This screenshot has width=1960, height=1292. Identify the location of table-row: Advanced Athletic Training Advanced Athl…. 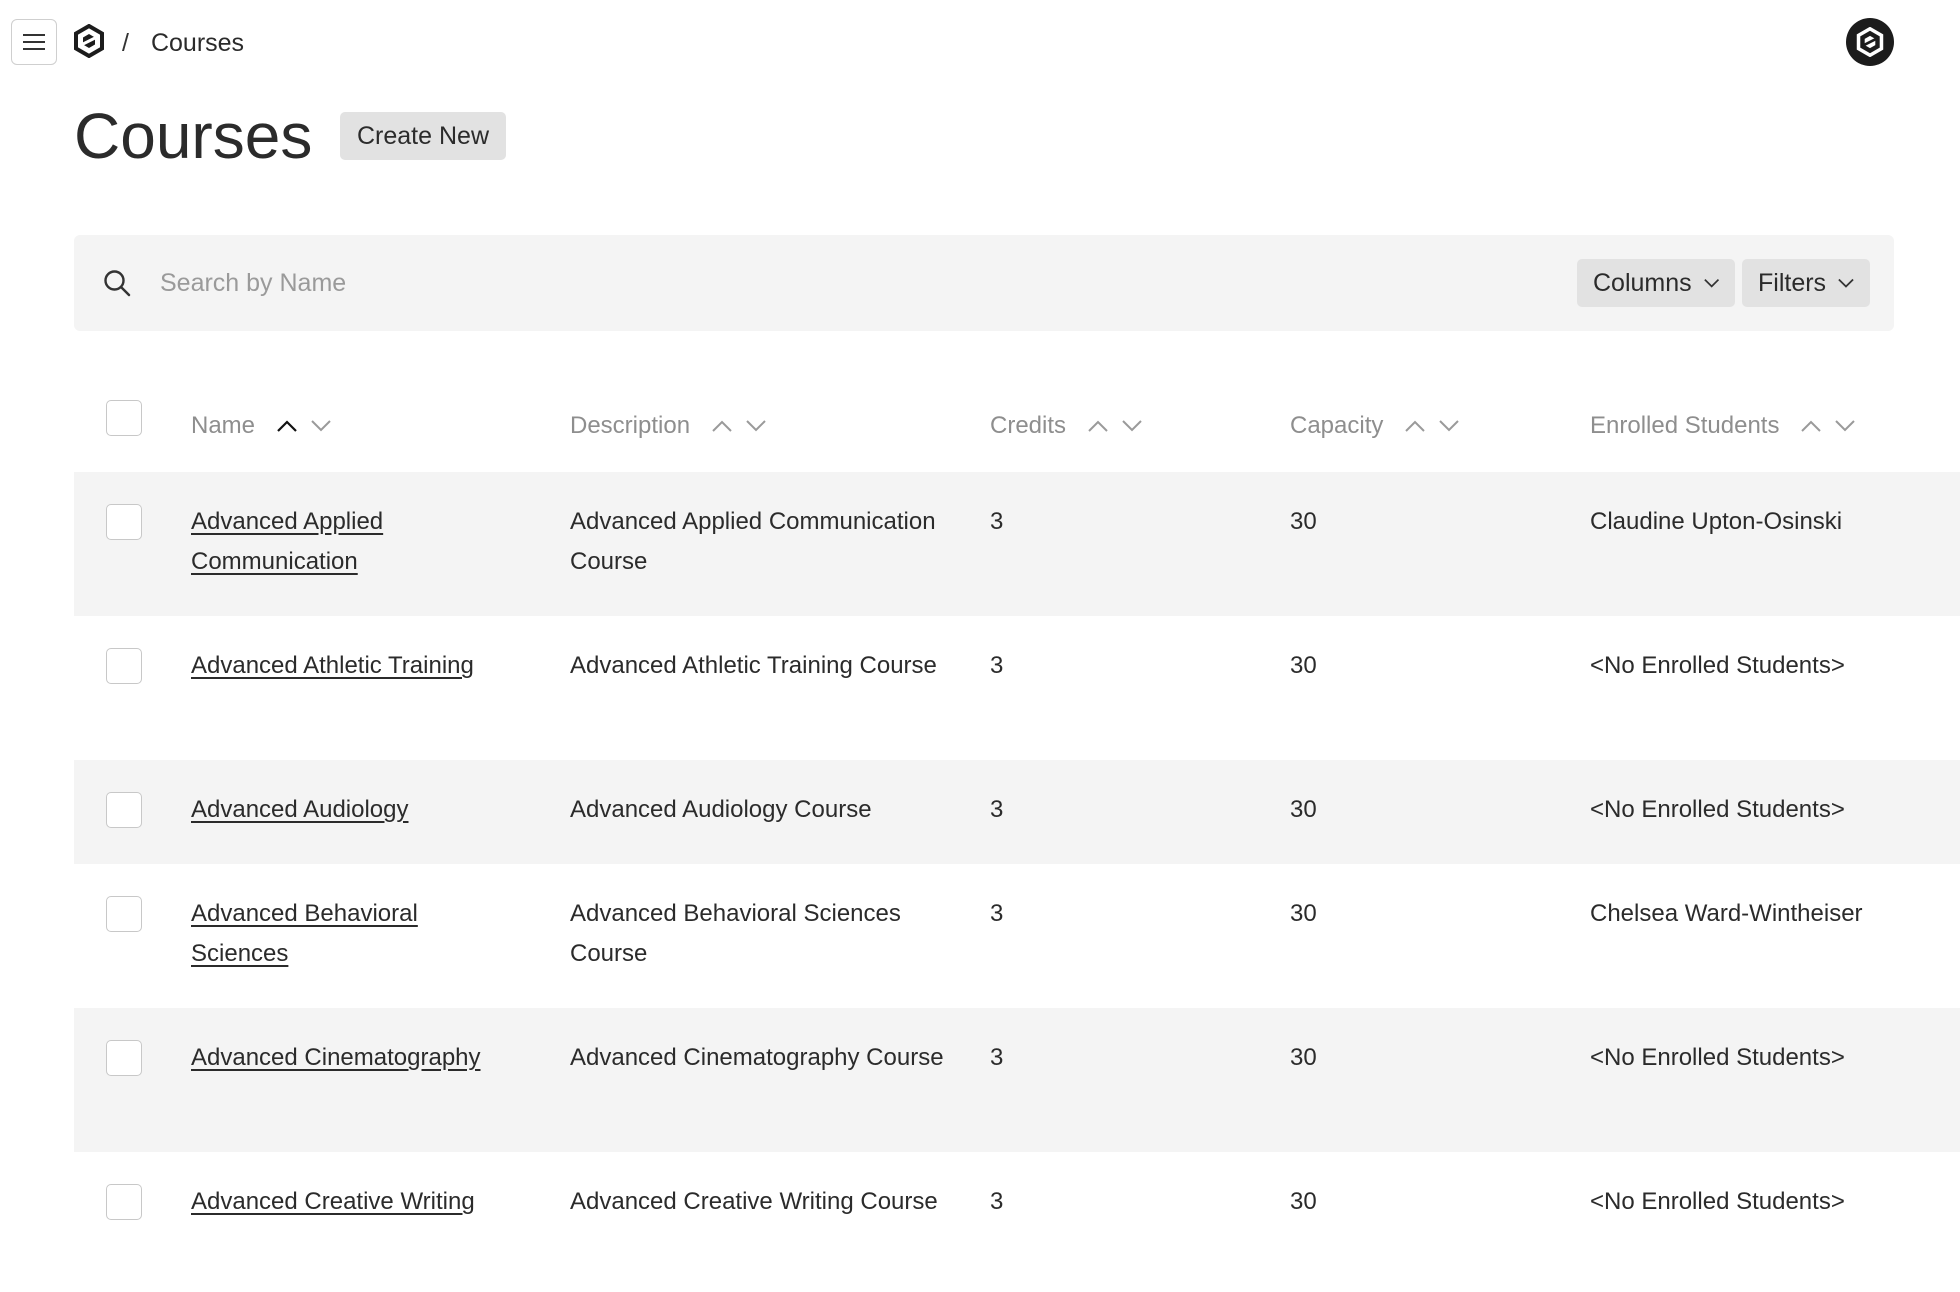
(1017, 688).